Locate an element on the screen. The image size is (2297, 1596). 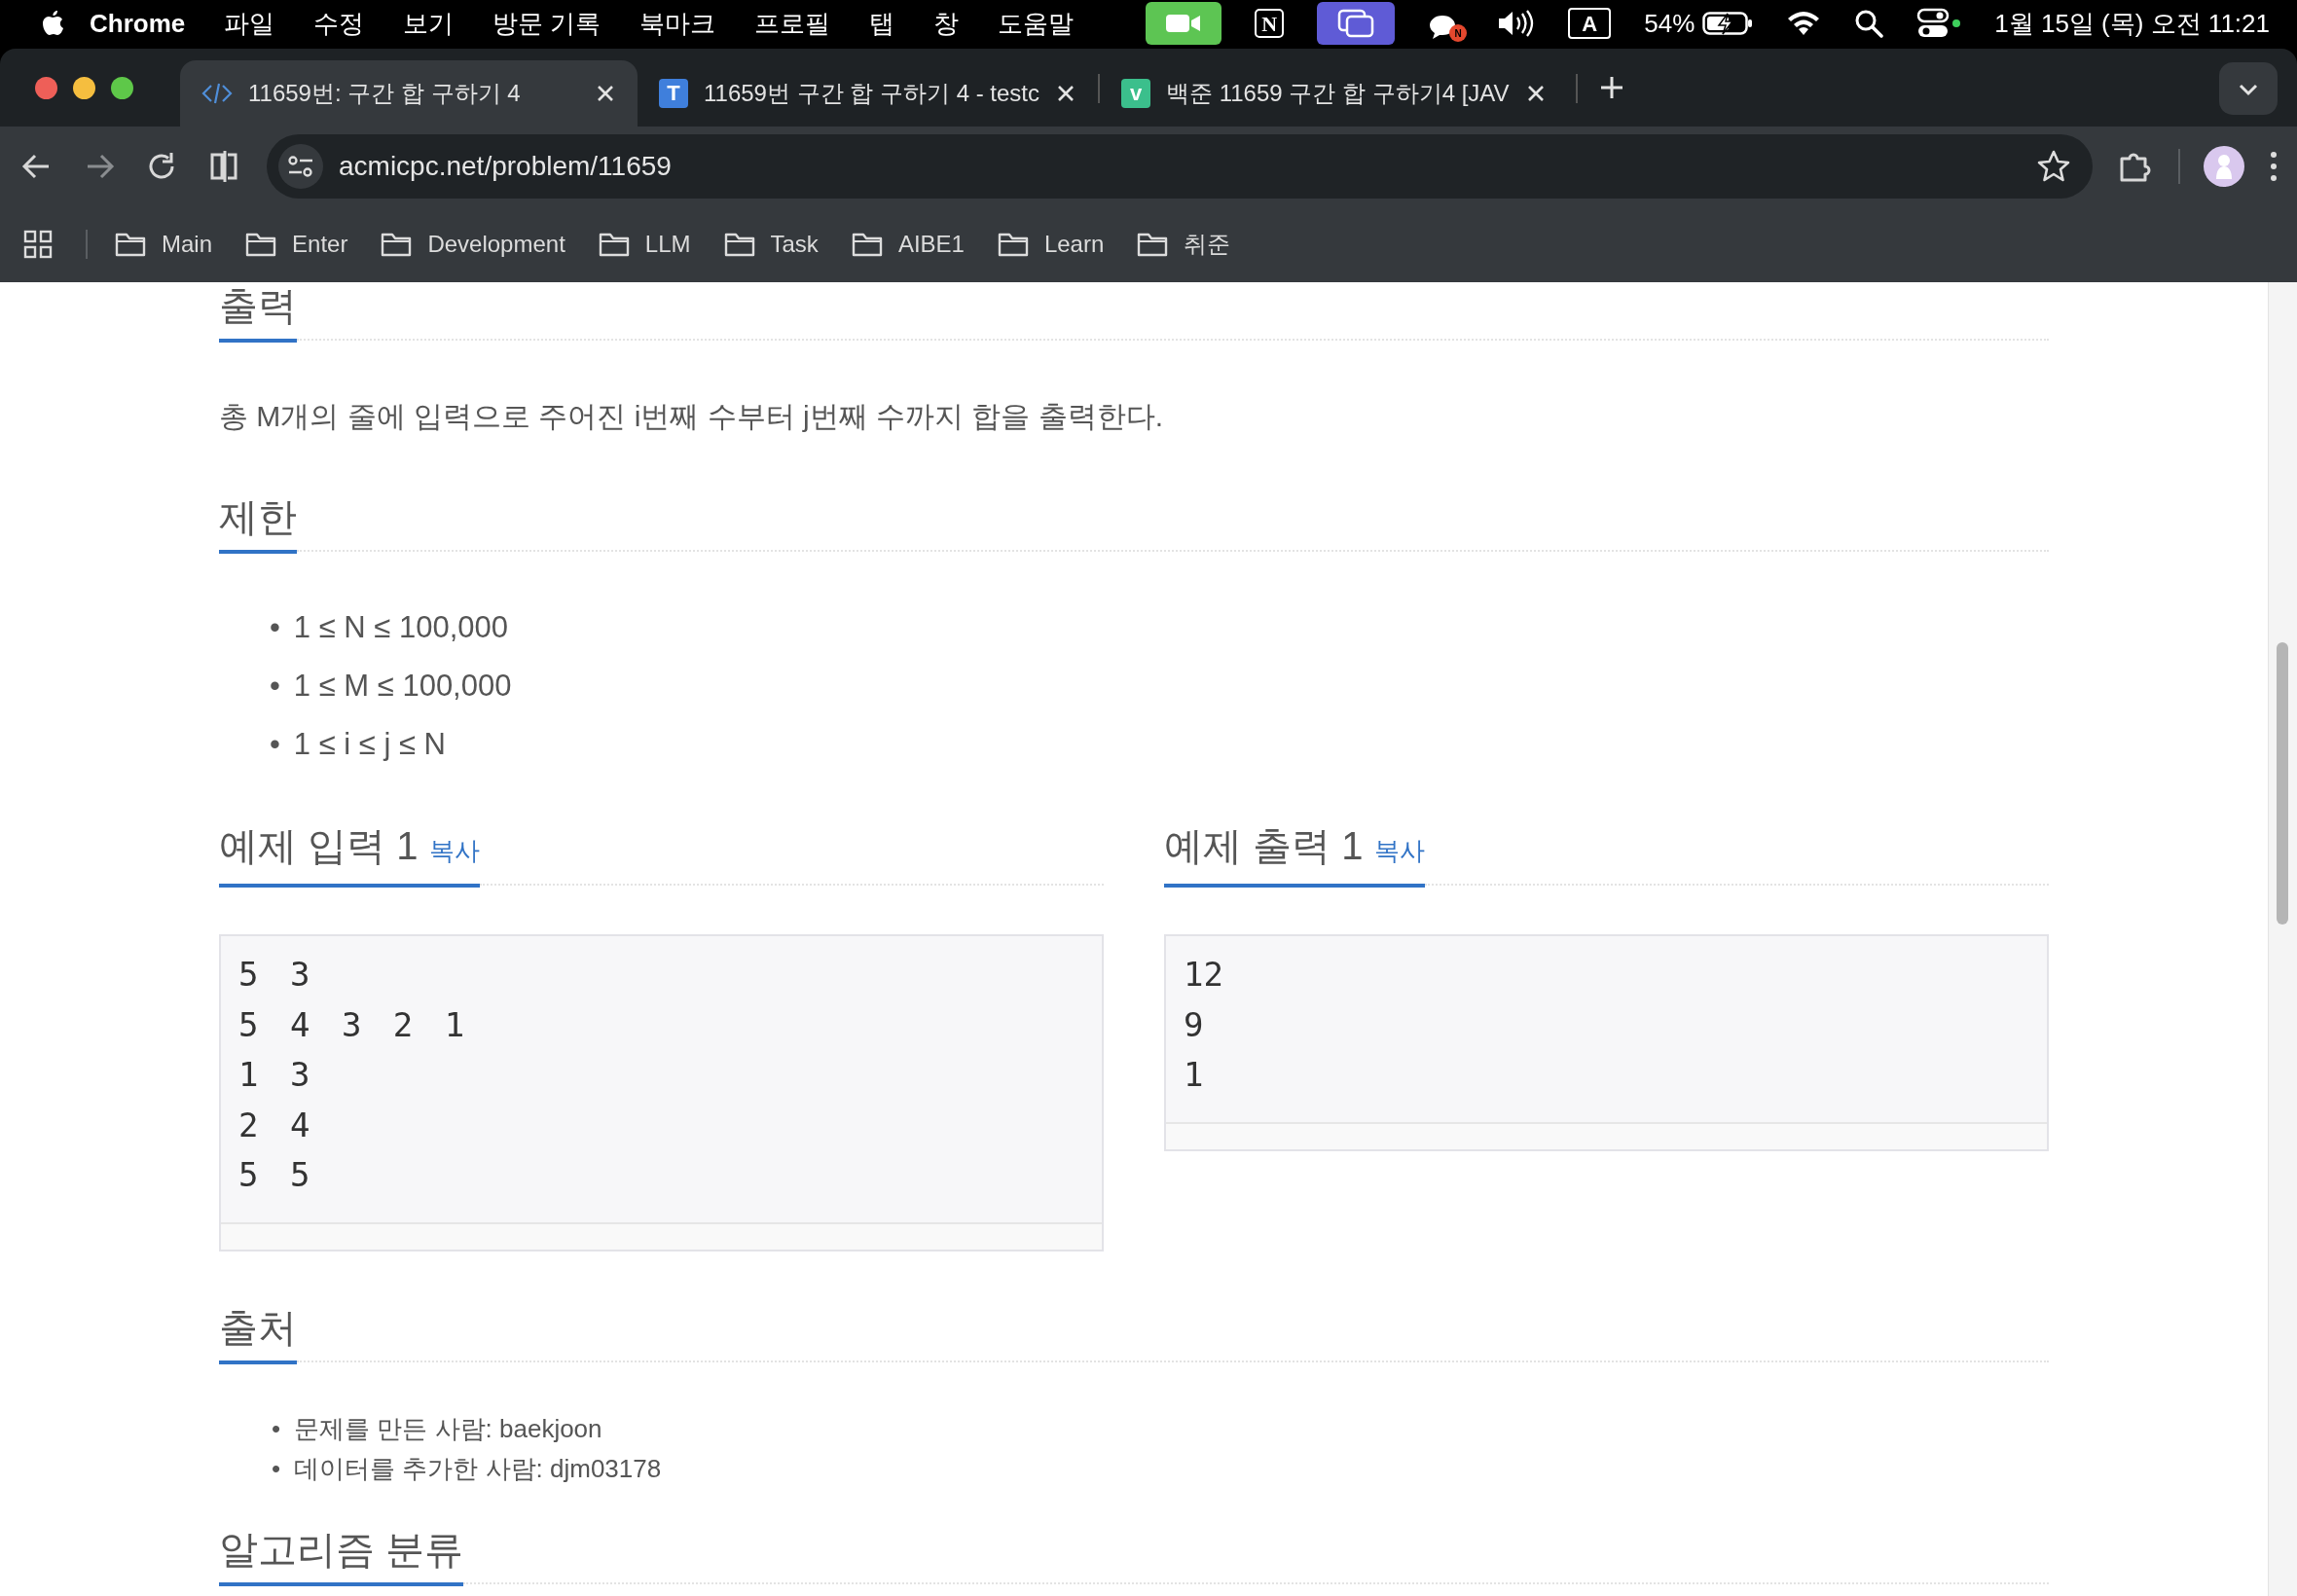
chevron-down-icon is located at coordinates (2248, 89).